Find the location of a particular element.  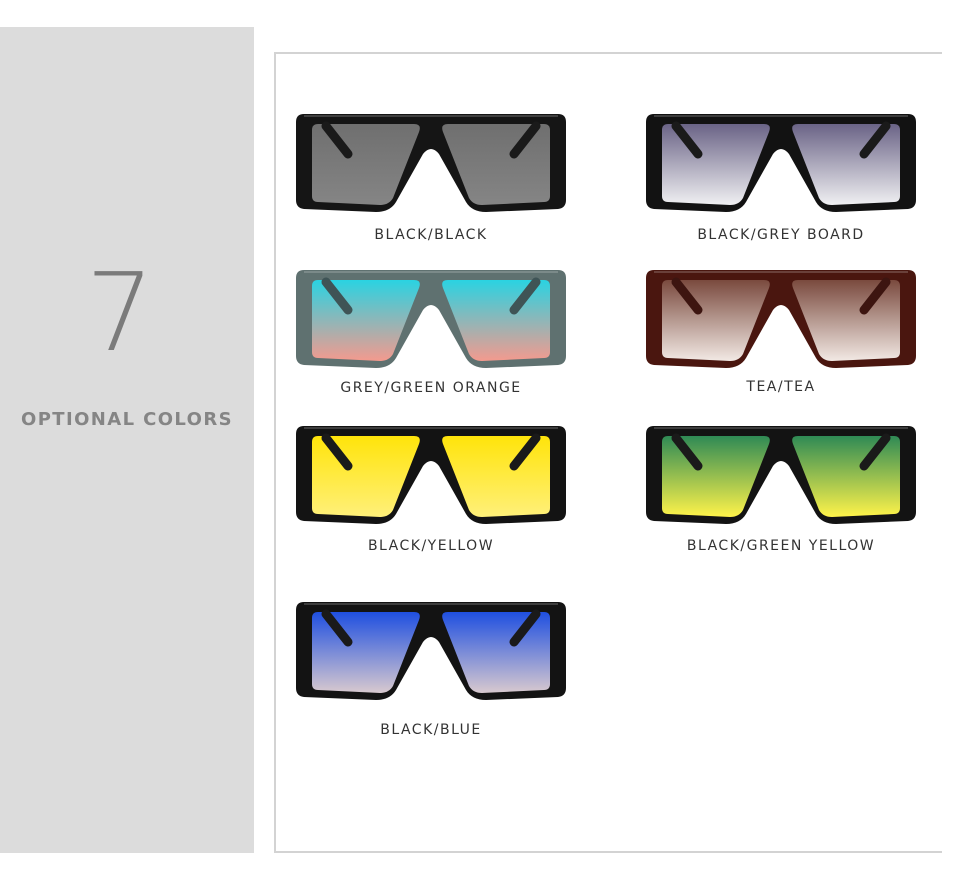

color-variant-item: BLACK/YELLOW is located at coordinates (431, 497).